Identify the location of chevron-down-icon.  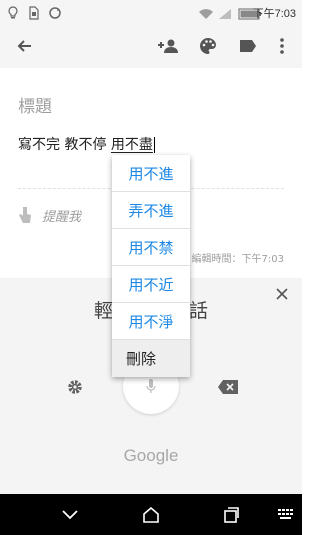
(70, 515).